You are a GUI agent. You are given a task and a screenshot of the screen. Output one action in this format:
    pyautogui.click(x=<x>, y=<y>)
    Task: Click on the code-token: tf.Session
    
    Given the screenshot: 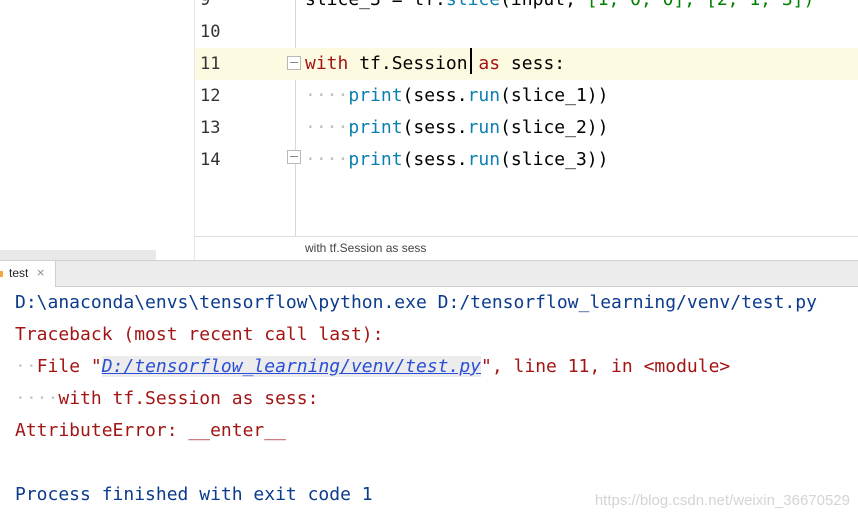 What is the action you would take?
    pyautogui.click(x=408, y=63)
    